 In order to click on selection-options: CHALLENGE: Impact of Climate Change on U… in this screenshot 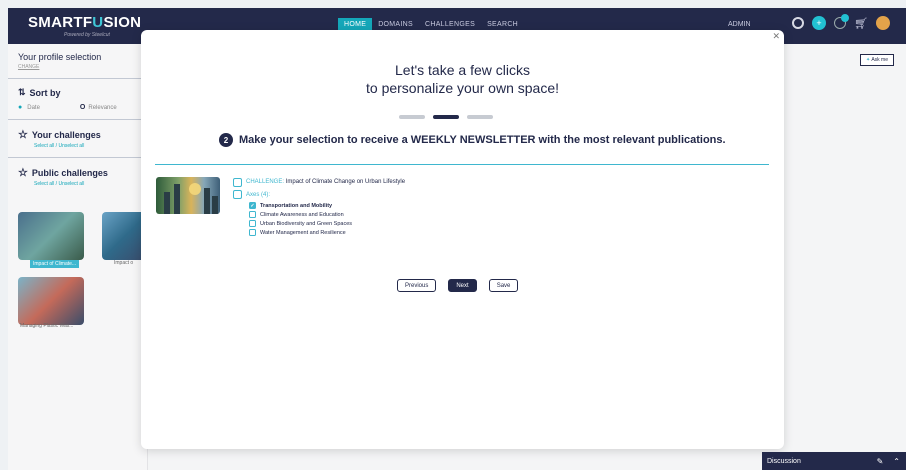, I will do `click(319, 206)`.